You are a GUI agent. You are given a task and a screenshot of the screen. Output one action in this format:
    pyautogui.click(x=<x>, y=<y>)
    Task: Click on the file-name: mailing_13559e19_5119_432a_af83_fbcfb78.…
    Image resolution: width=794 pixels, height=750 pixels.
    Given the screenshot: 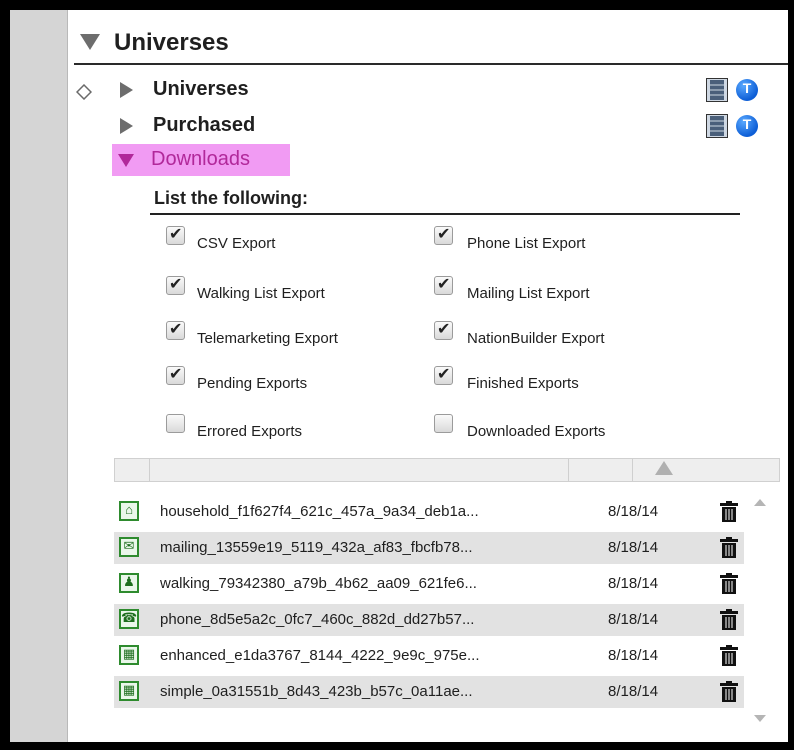 What is the action you would take?
    pyautogui.click(x=316, y=547)
    